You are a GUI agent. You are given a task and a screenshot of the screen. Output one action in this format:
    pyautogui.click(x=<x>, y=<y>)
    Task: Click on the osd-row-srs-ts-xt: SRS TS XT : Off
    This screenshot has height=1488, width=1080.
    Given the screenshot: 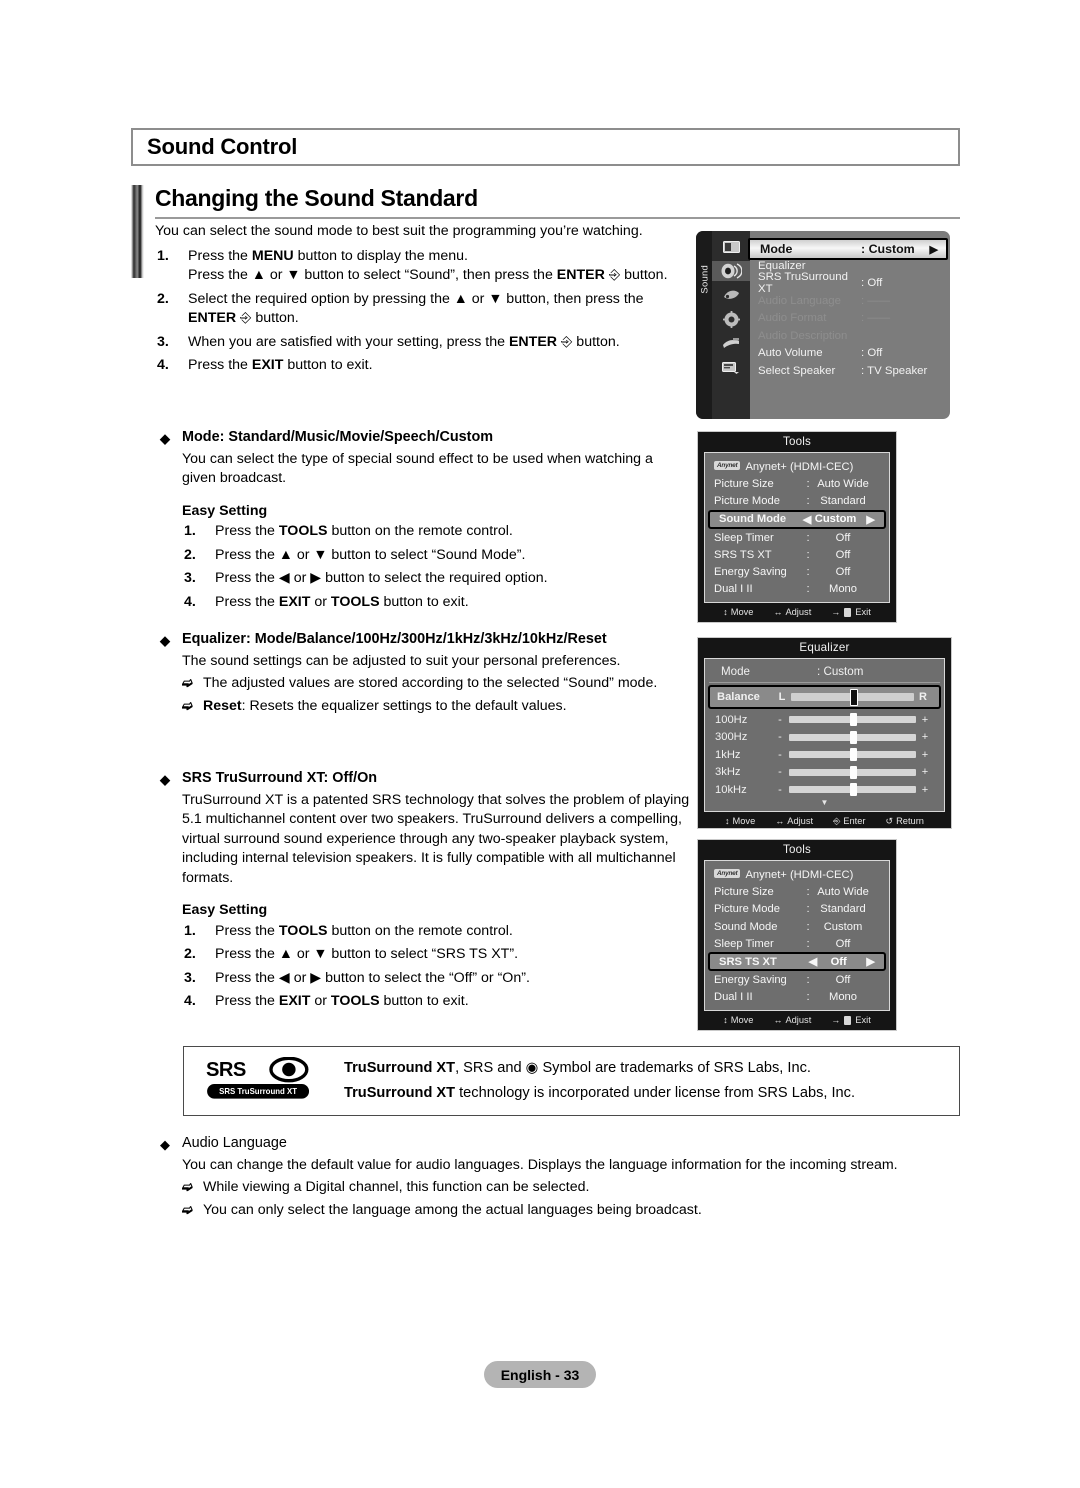 What is the action you would take?
    pyautogui.click(x=797, y=554)
    